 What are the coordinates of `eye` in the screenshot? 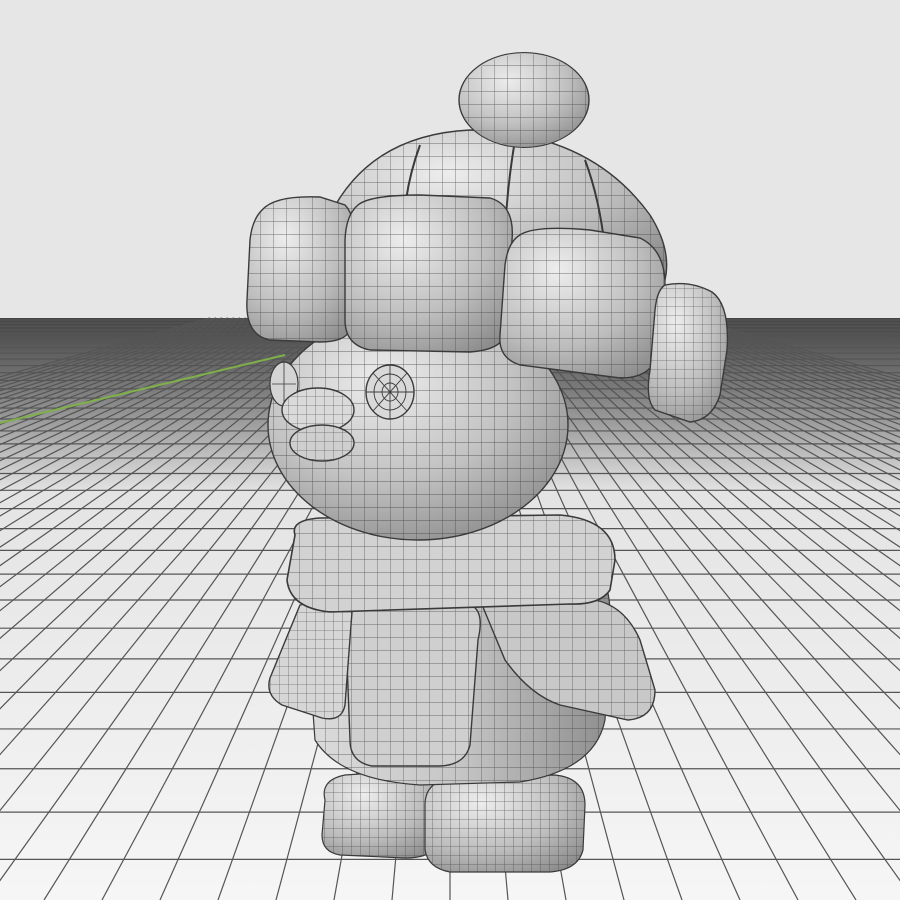 It's located at (390, 392).